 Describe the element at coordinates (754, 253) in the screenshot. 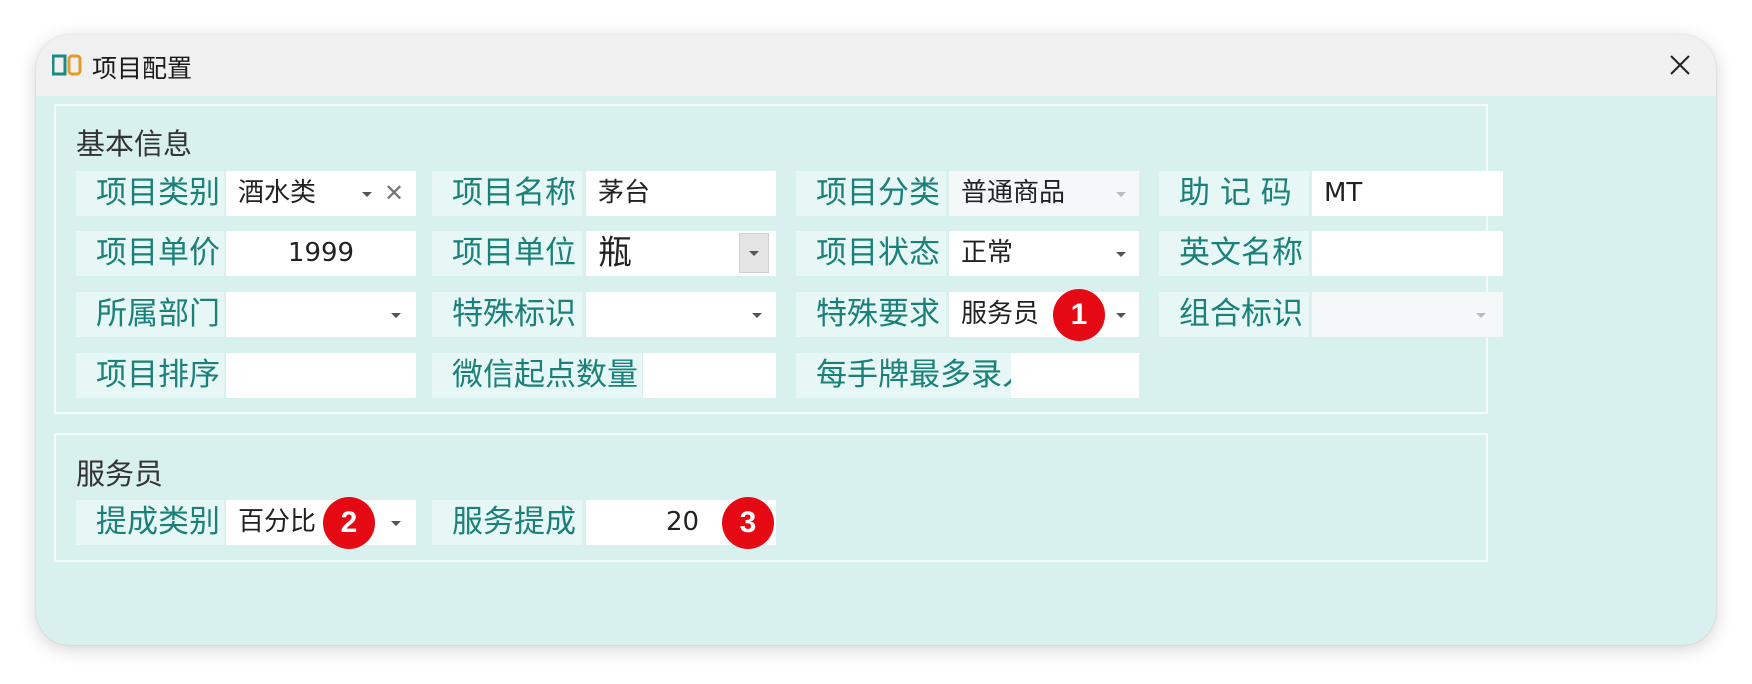

I see `unit-dropdown-icon` at that location.